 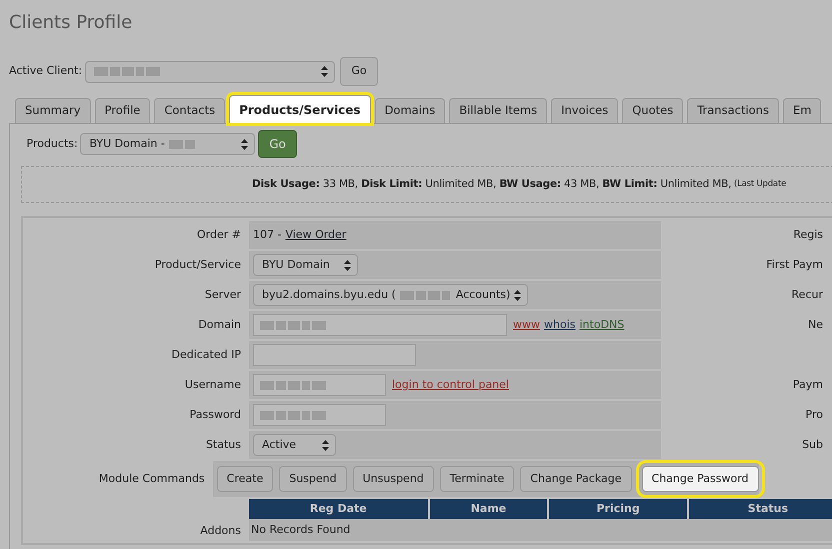 I want to click on select-value: byu2.domains.byu.edu (, so click(x=329, y=294).